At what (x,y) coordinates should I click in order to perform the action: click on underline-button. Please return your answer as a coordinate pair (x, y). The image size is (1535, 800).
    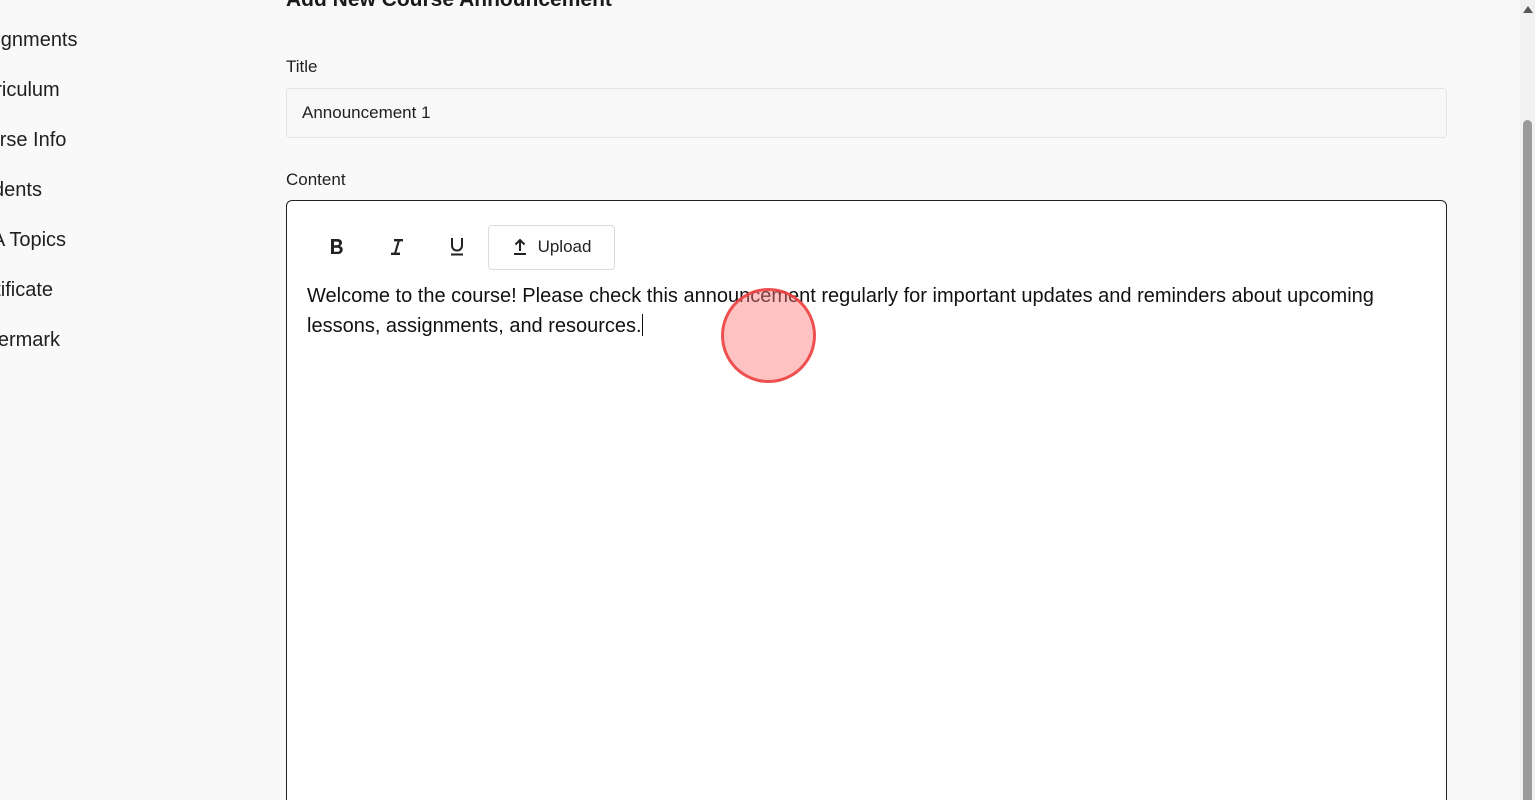
    Looking at the image, I should click on (457, 247).